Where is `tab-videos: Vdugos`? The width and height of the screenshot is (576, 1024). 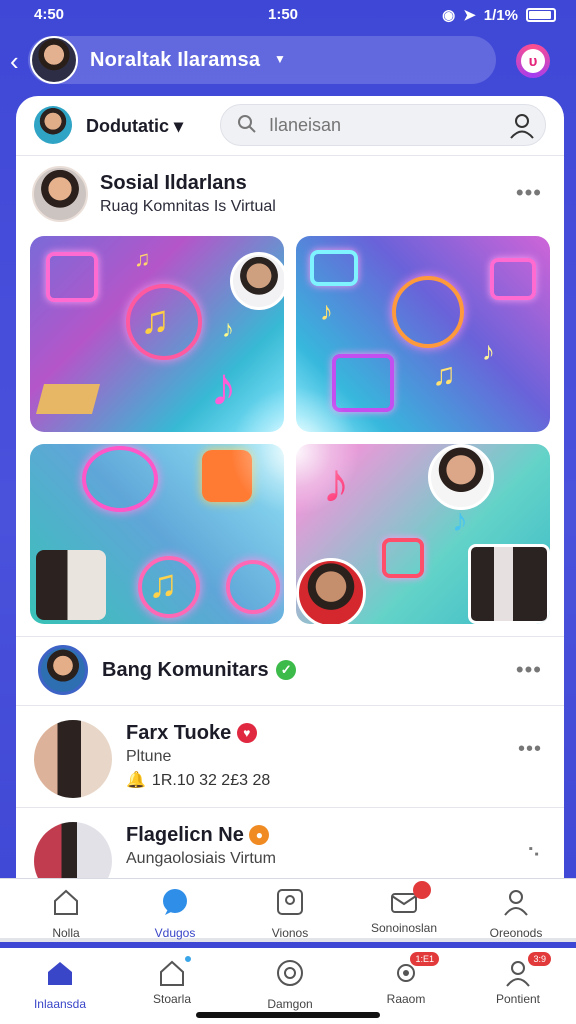
tab-videos: Vdugos is located at coordinates (175, 913).